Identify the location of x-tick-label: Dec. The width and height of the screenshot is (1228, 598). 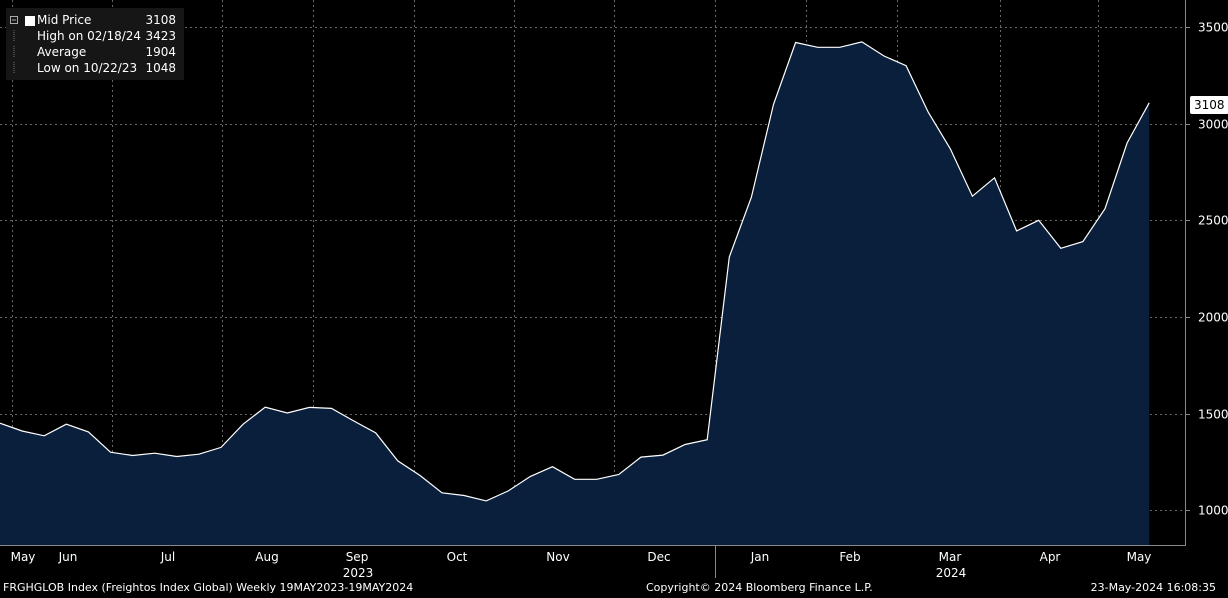
(658, 557).